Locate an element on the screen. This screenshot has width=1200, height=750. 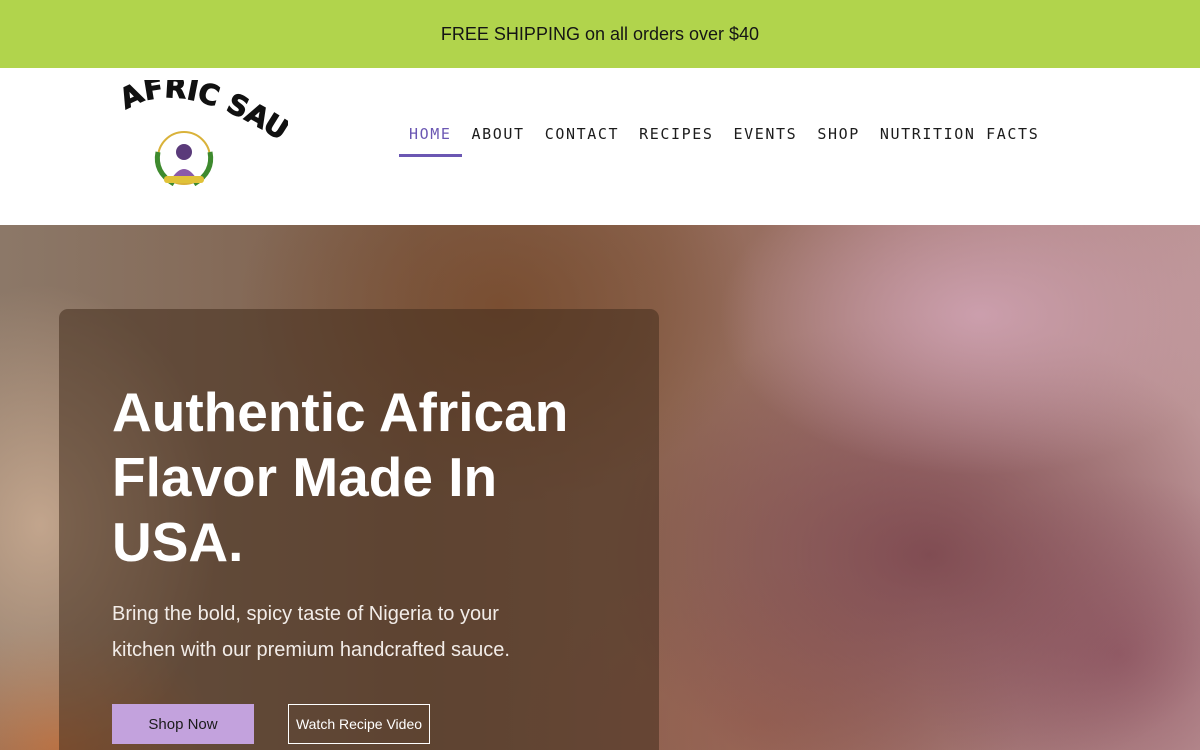
nav-item-about: ABOUT is located at coordinates (498, 135).